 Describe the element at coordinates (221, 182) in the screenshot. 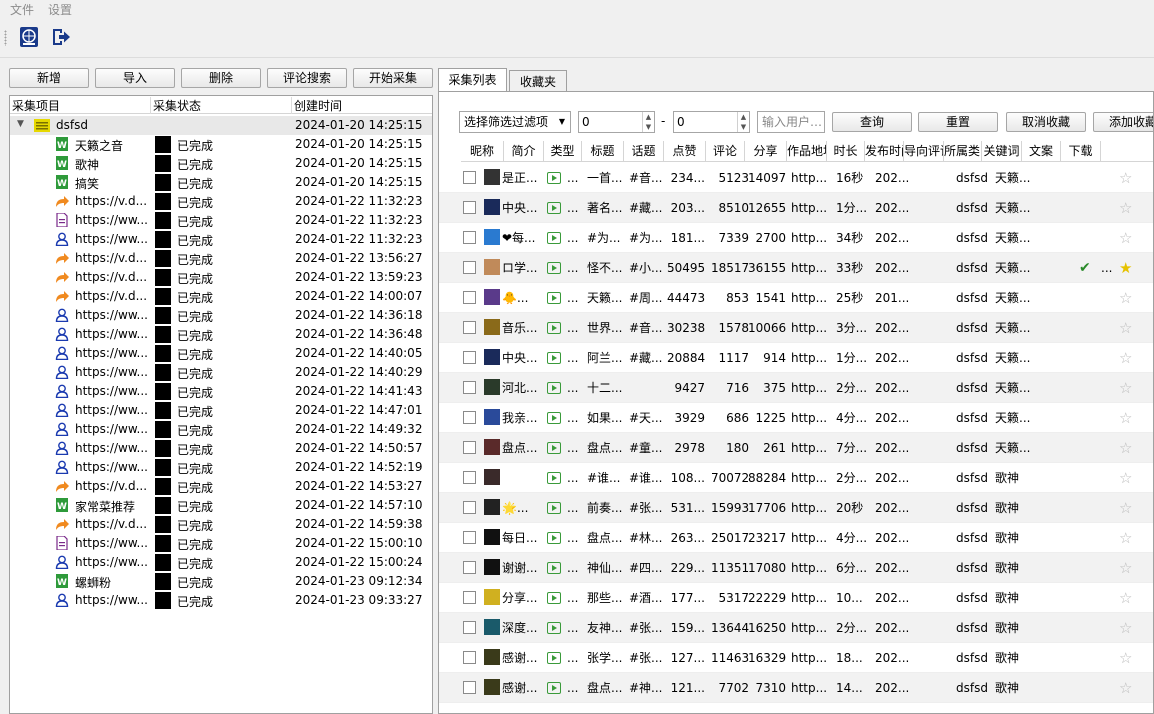

I see `tree-item-row: W 搞笑 已完成 2024-01-20 14:25:15` at that location.